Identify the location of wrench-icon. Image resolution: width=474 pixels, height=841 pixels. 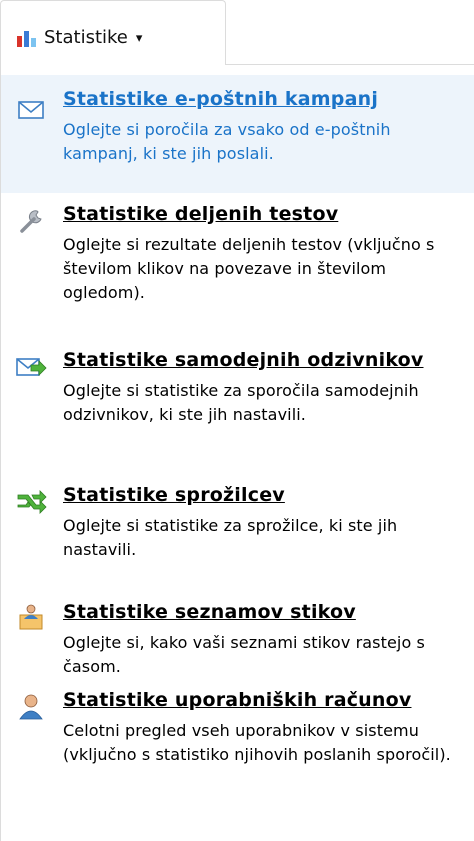
(31, 221).